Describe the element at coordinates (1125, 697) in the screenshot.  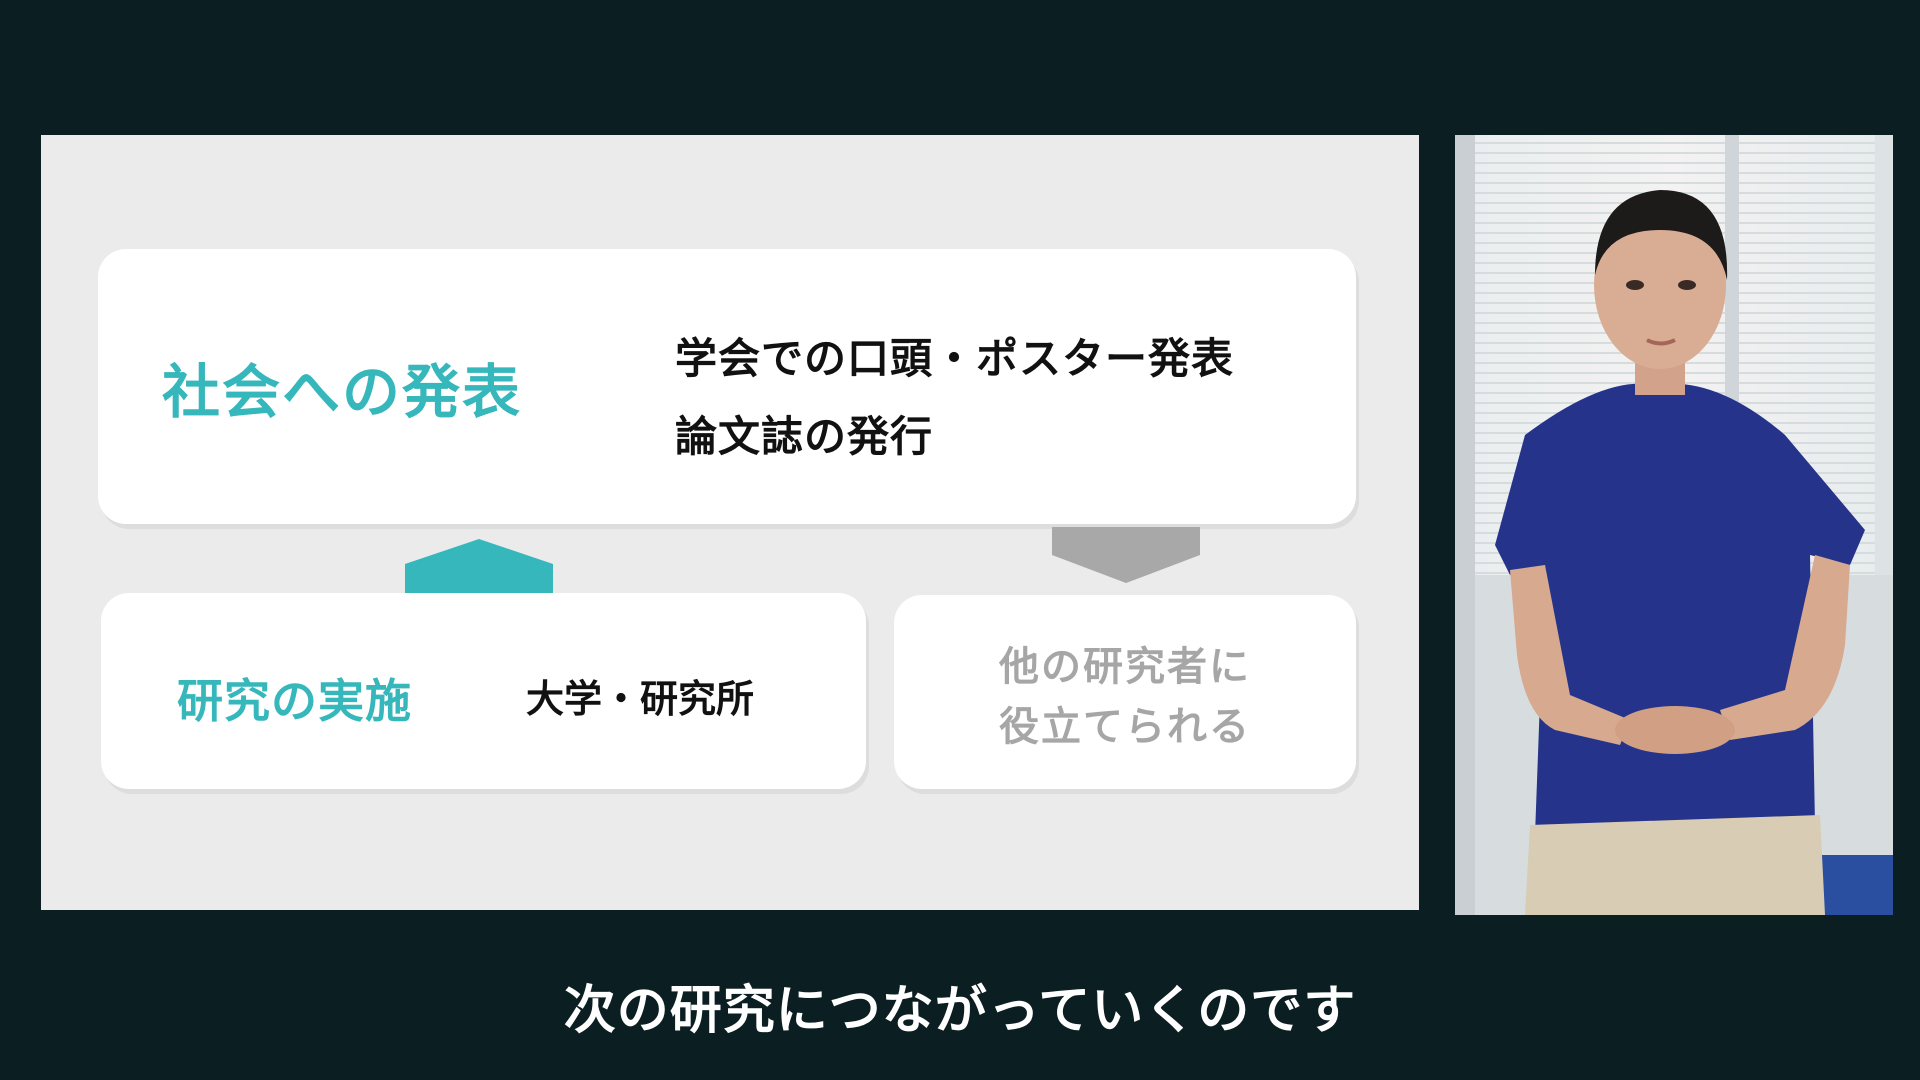
I see `bottom-right-text: 他の研究者に 役立てられる` at that location.